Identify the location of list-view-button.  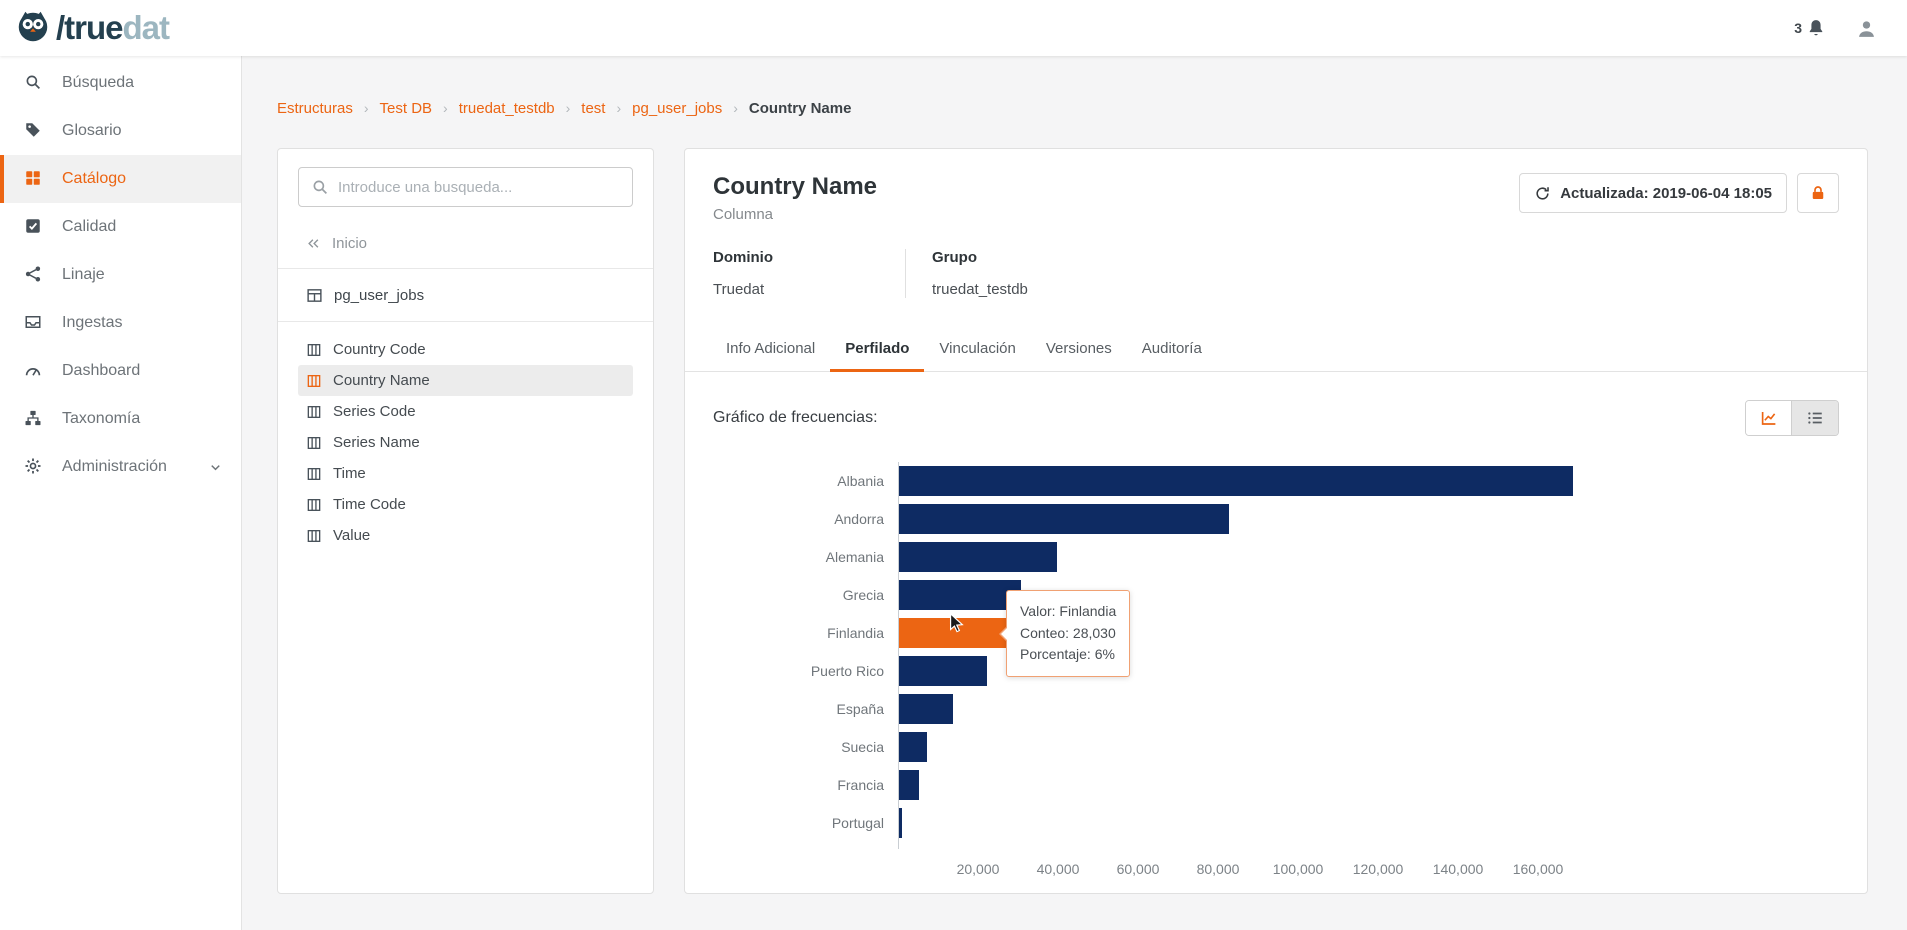
(1815, 418).